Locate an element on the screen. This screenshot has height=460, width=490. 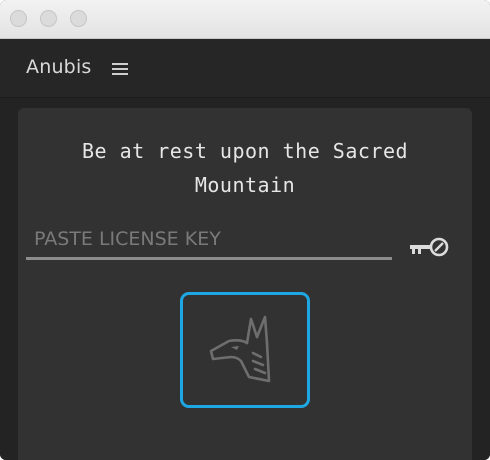
motto-text: Be at rest upon the Sacred Mountain is located at coordinates (245, 168).